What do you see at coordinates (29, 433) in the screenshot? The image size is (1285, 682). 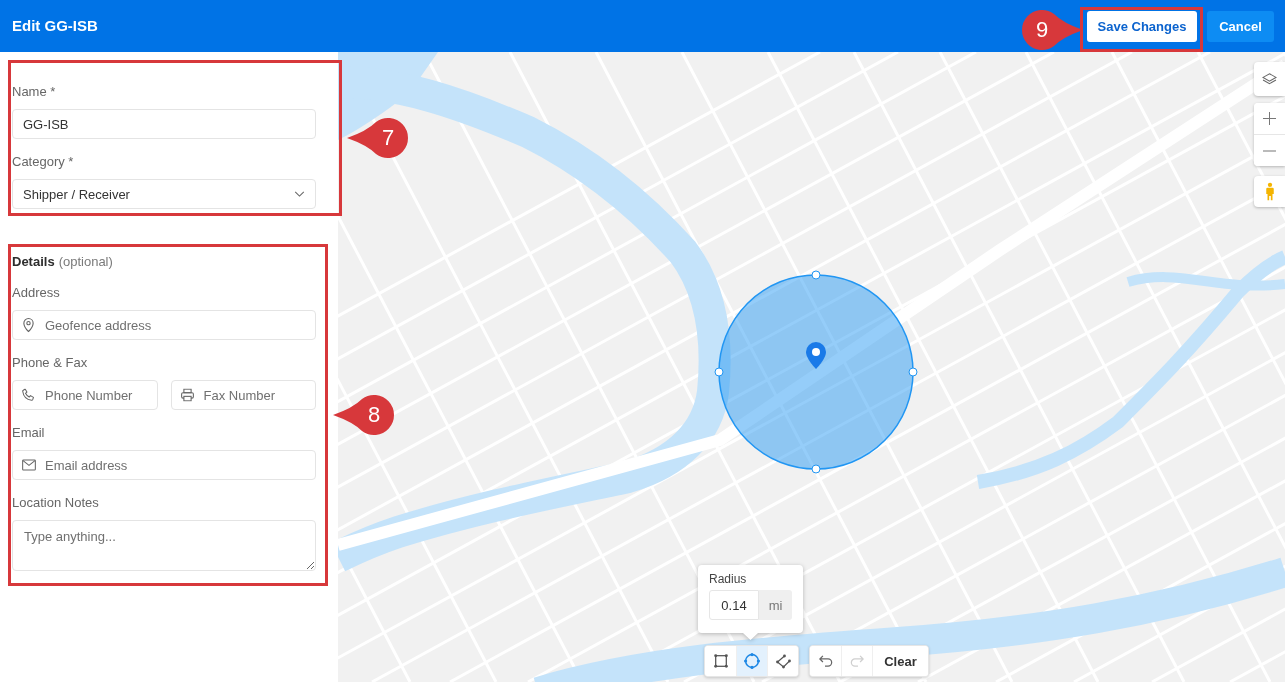 I see `field-label: Email` at bounding box center [29, 433].